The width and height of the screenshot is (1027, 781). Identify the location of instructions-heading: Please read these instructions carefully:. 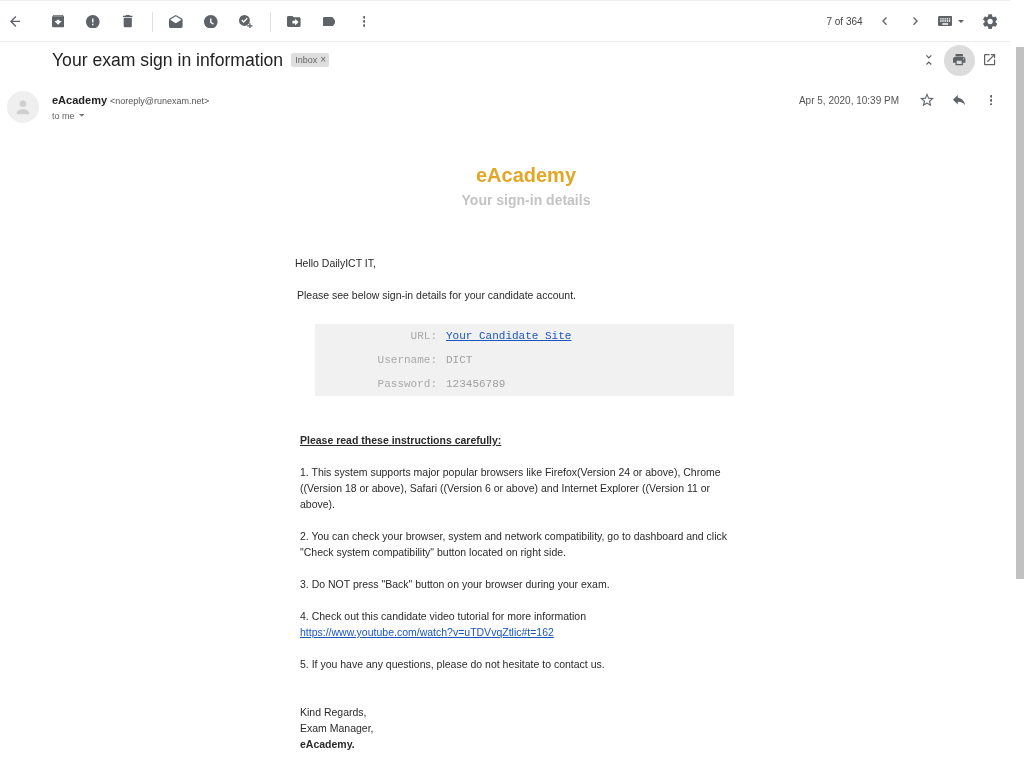
(400, 440).